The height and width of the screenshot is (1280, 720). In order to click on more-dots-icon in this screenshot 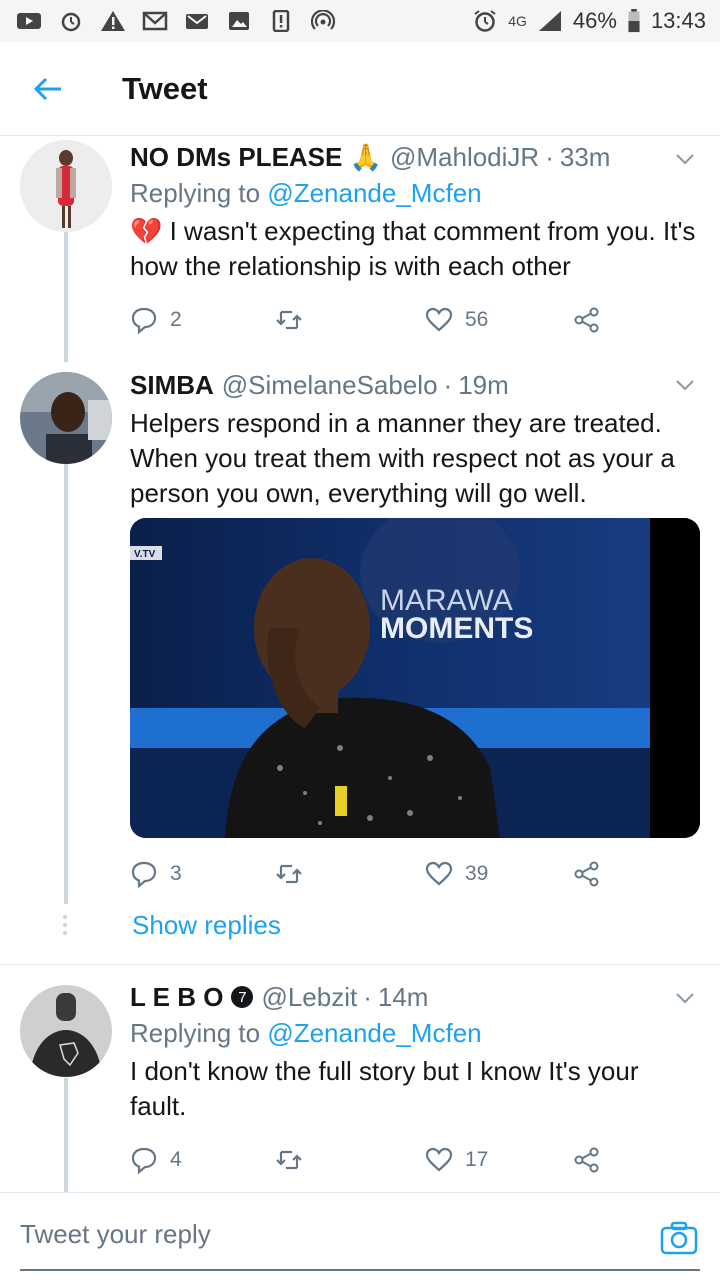, I will do `click(65, 925)`.